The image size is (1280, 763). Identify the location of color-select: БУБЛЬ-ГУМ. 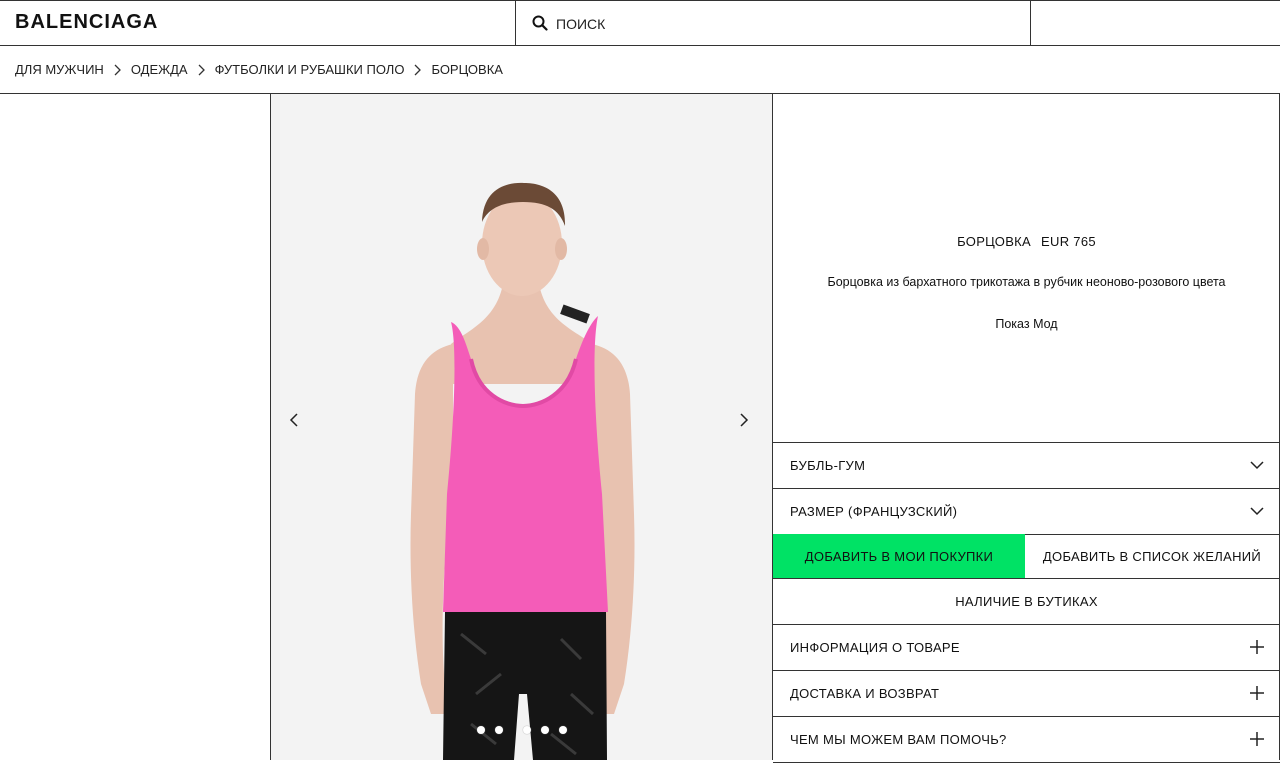
(1026, 466).